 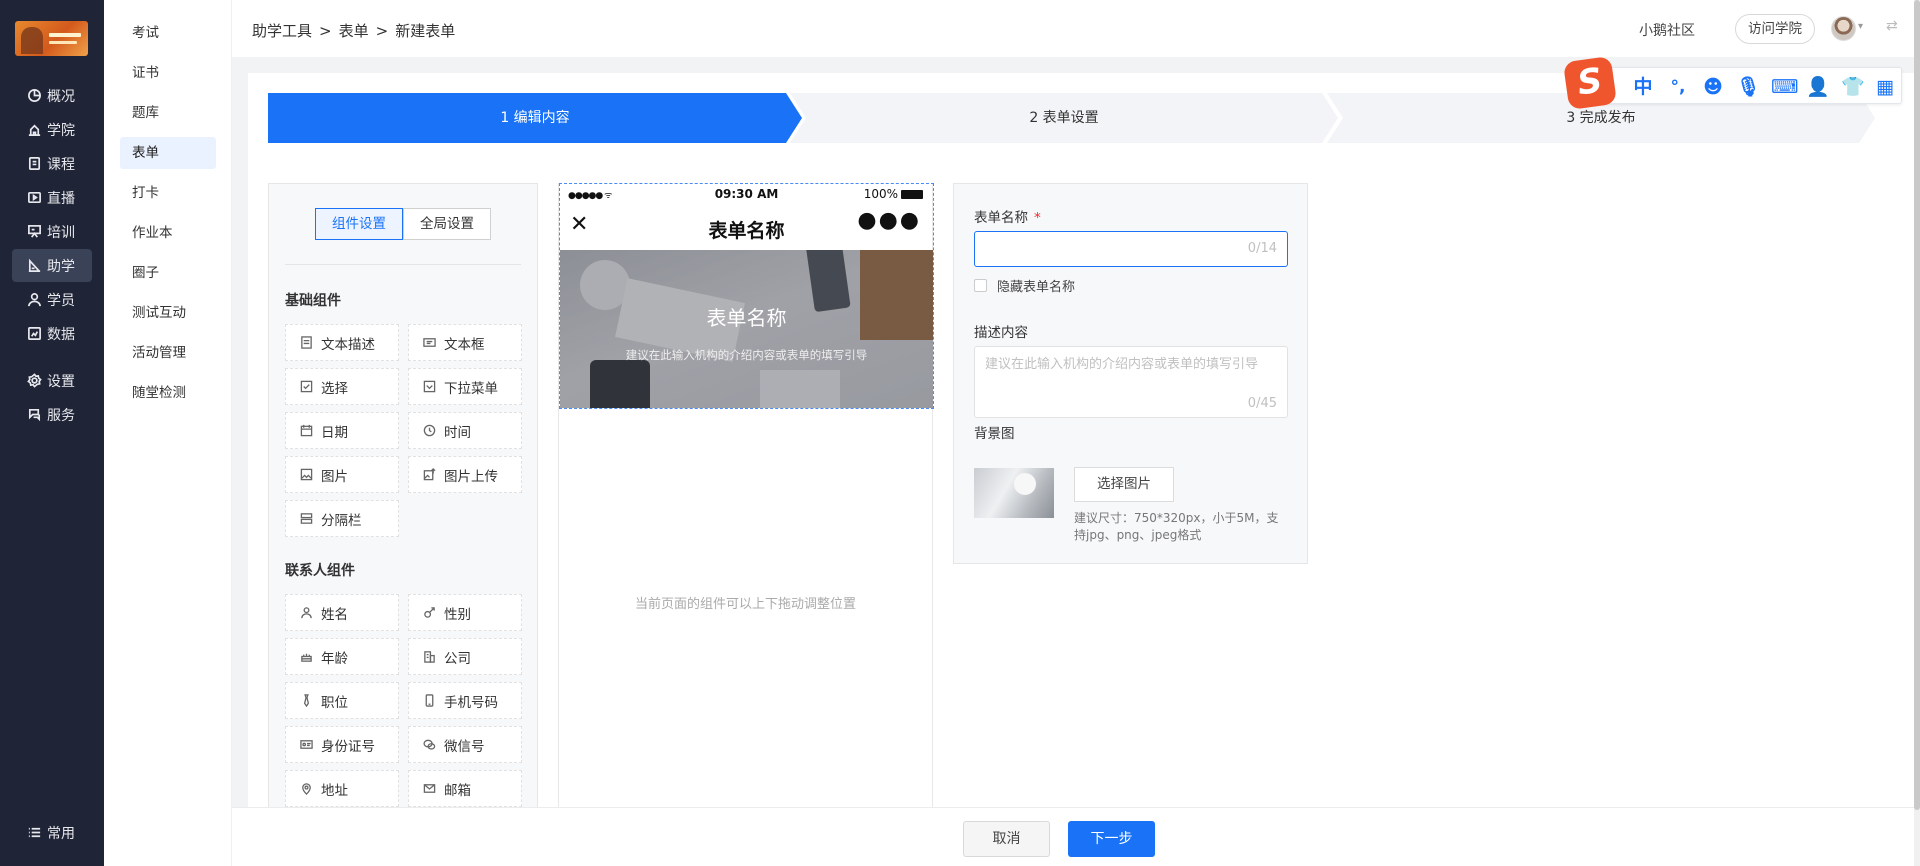 I want to click on ime-language-toggle: 中, so click(x=1643, y=87).